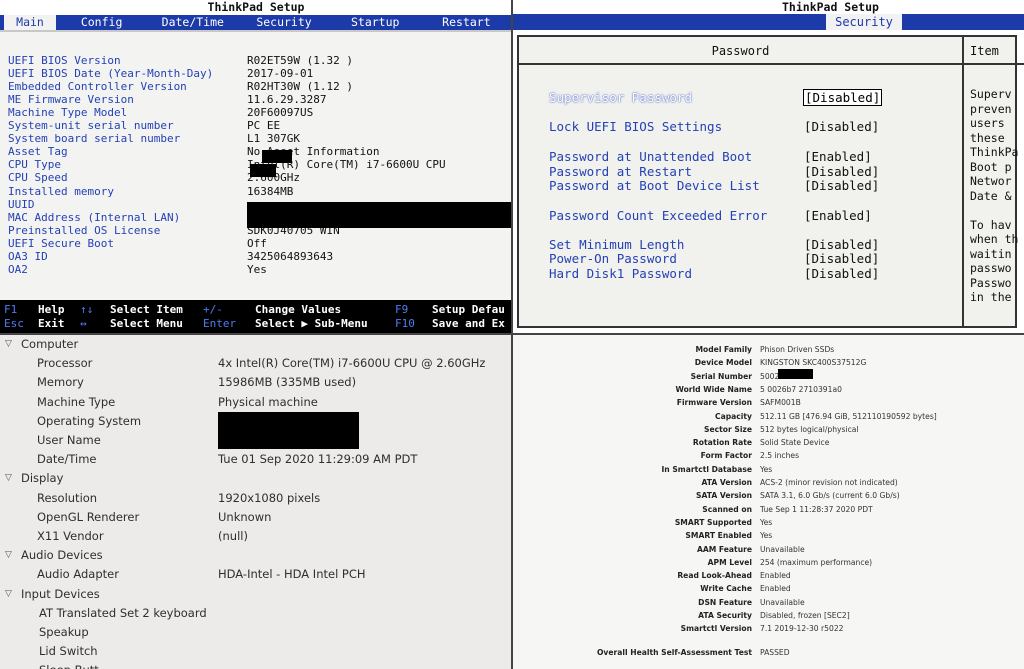 The width and height of the screenshot is (1024, 669). Describe the element at coordinates (258, 138) in the screenshot. I see `bios-info-row: System board serial number L1 307GK` at that location.